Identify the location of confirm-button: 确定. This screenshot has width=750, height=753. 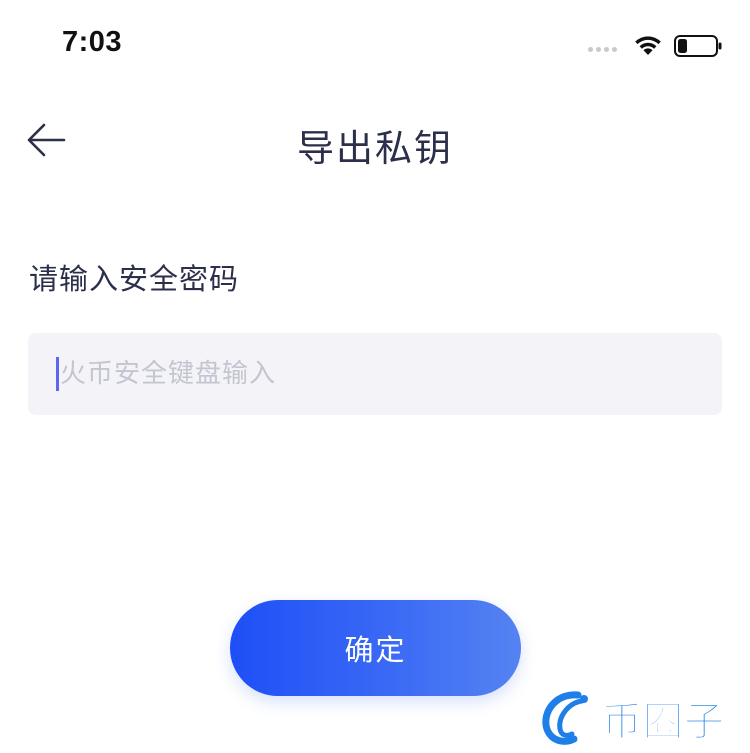
(375, 648).